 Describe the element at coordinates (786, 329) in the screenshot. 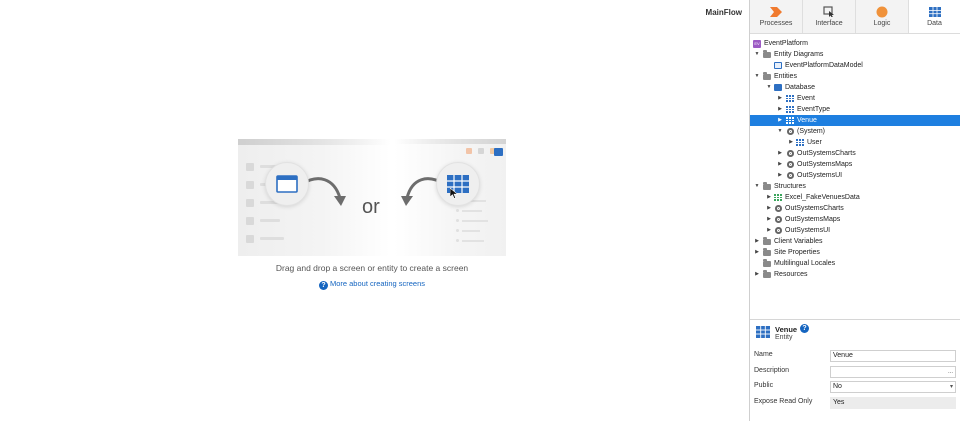

I see `properties-title: Venue` at that location.